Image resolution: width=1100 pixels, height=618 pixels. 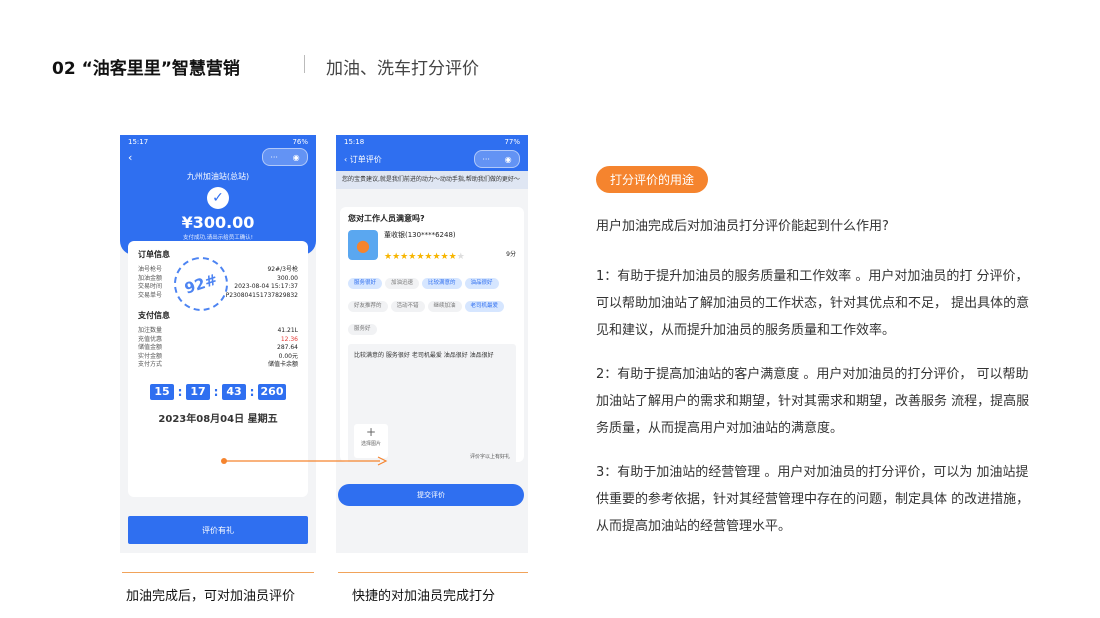 I want to click on clock-date: 2023年08月04日 星期五, so click(x=218, y=419).